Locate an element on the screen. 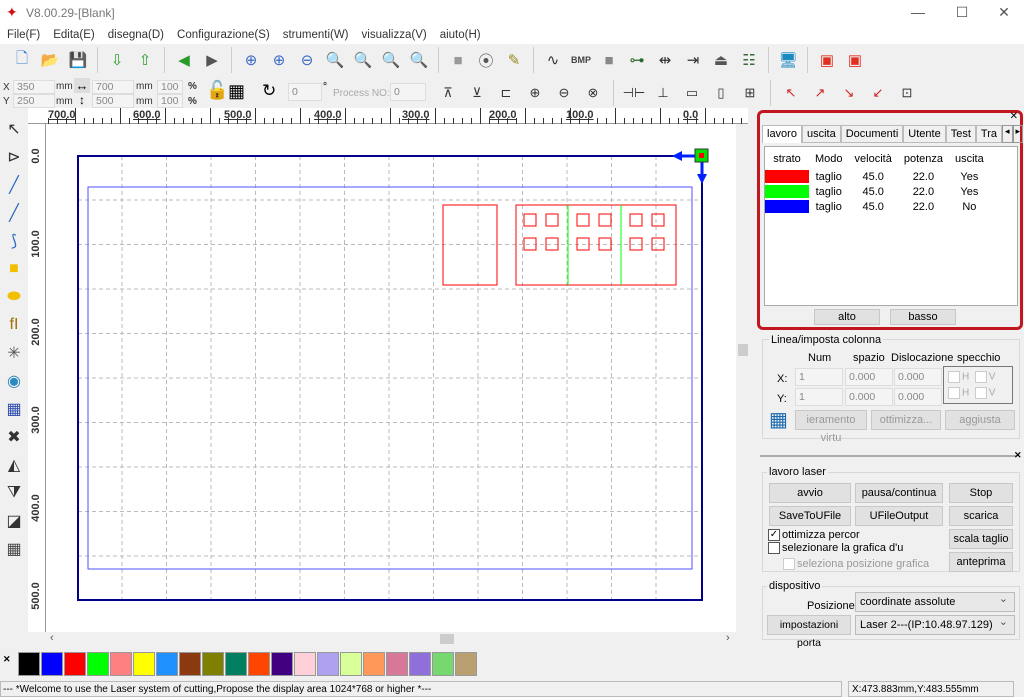 Image resolution: width=1024 pixels, height=697 pixels. pen-icon: ✎ is located at coordinates (514, 60).